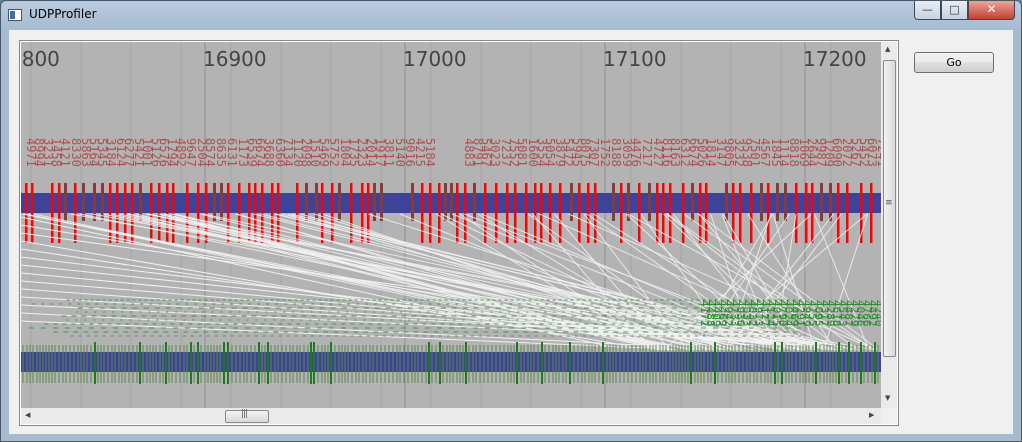 The width and height of the screenshot is (1022, 442). Describe the element at coordinates (954, 10) in the screenshot. I see `maximize-button: □` at that location.